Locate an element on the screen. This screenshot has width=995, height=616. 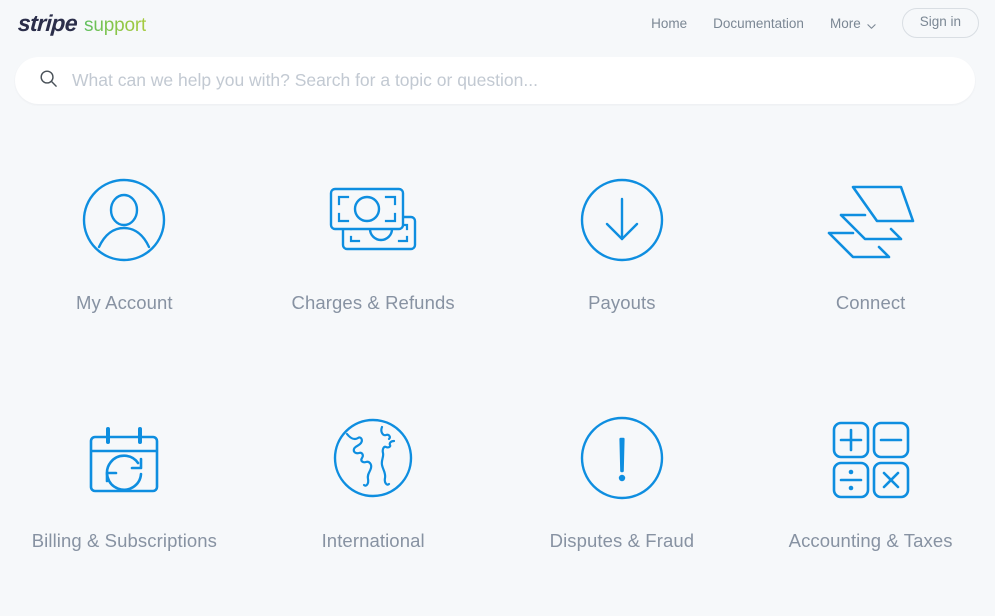
chevron-down-icon is located at coordinates (871, 24).